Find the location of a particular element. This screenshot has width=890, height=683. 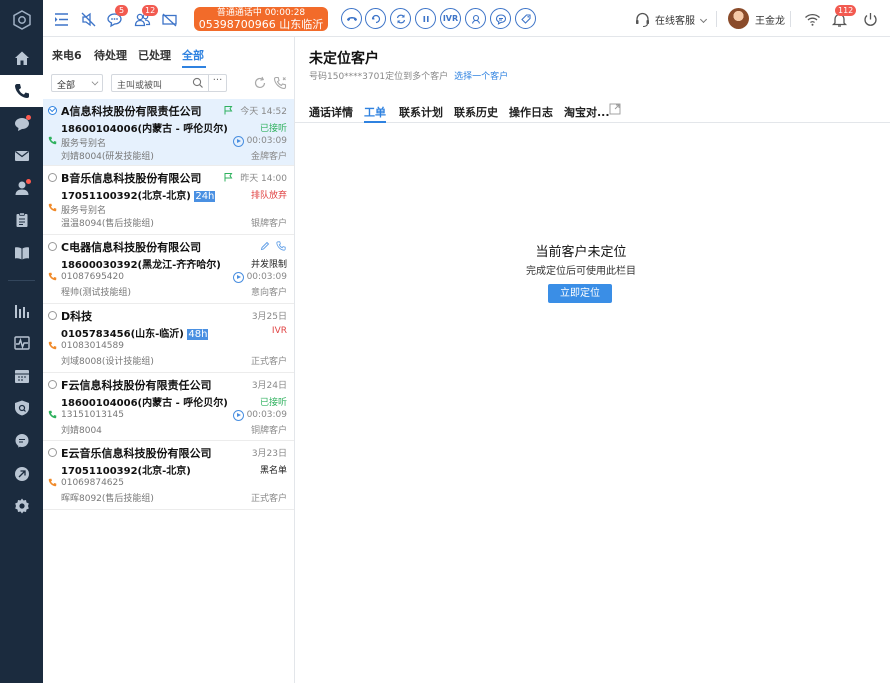

nav-integrations is located at coordinates (21, 474).